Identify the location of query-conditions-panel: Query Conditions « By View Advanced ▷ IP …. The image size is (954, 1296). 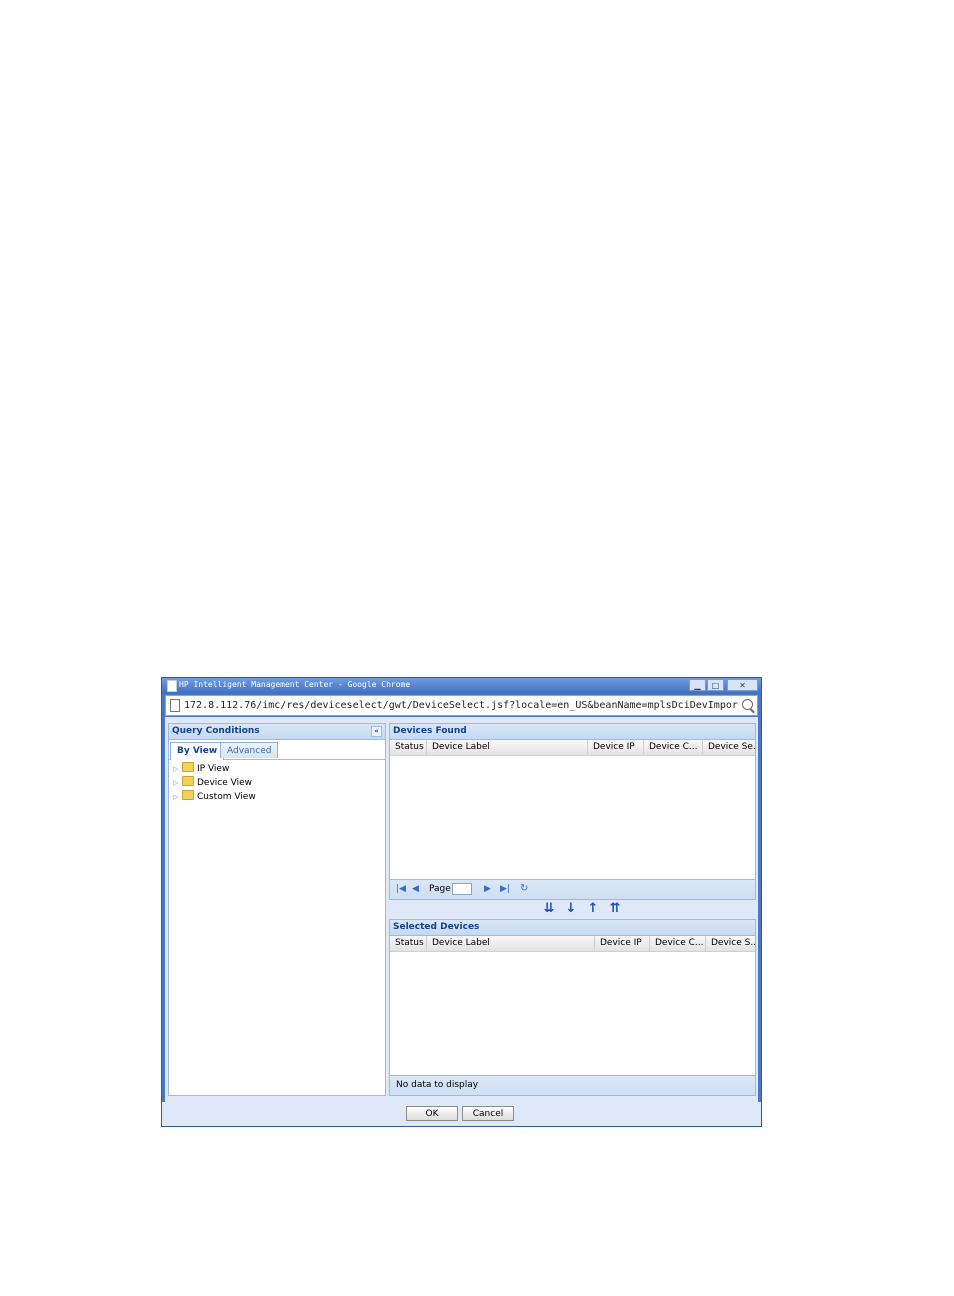
(277, 909).